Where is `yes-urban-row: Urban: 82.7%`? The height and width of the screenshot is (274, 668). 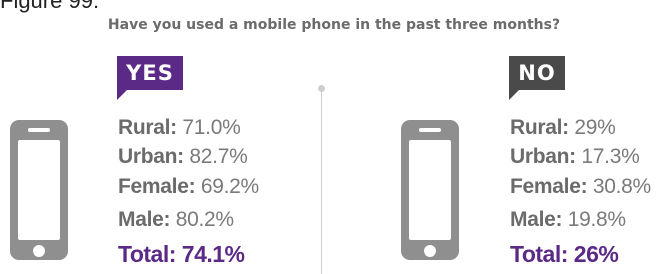
yes-urban-row: Urban: 82.7% is located at coordinates (183, 157).